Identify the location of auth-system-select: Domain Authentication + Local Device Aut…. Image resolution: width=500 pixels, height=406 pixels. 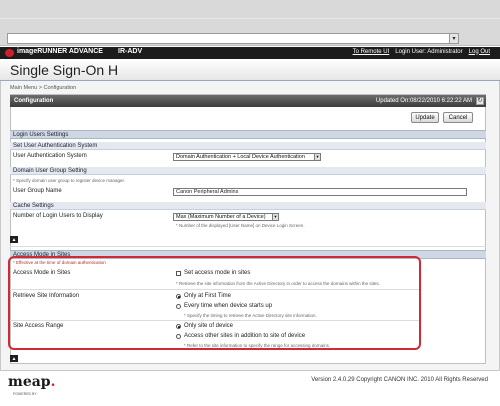
(247, 157).